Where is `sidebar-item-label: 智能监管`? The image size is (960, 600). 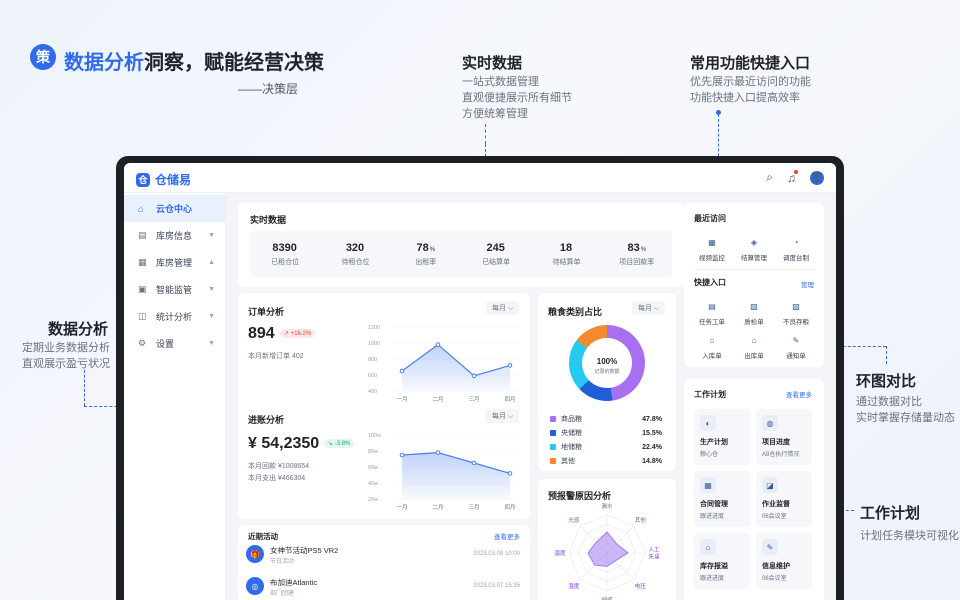 sidebar-item-label: 智能监管 is located at coordinates (174, 290).